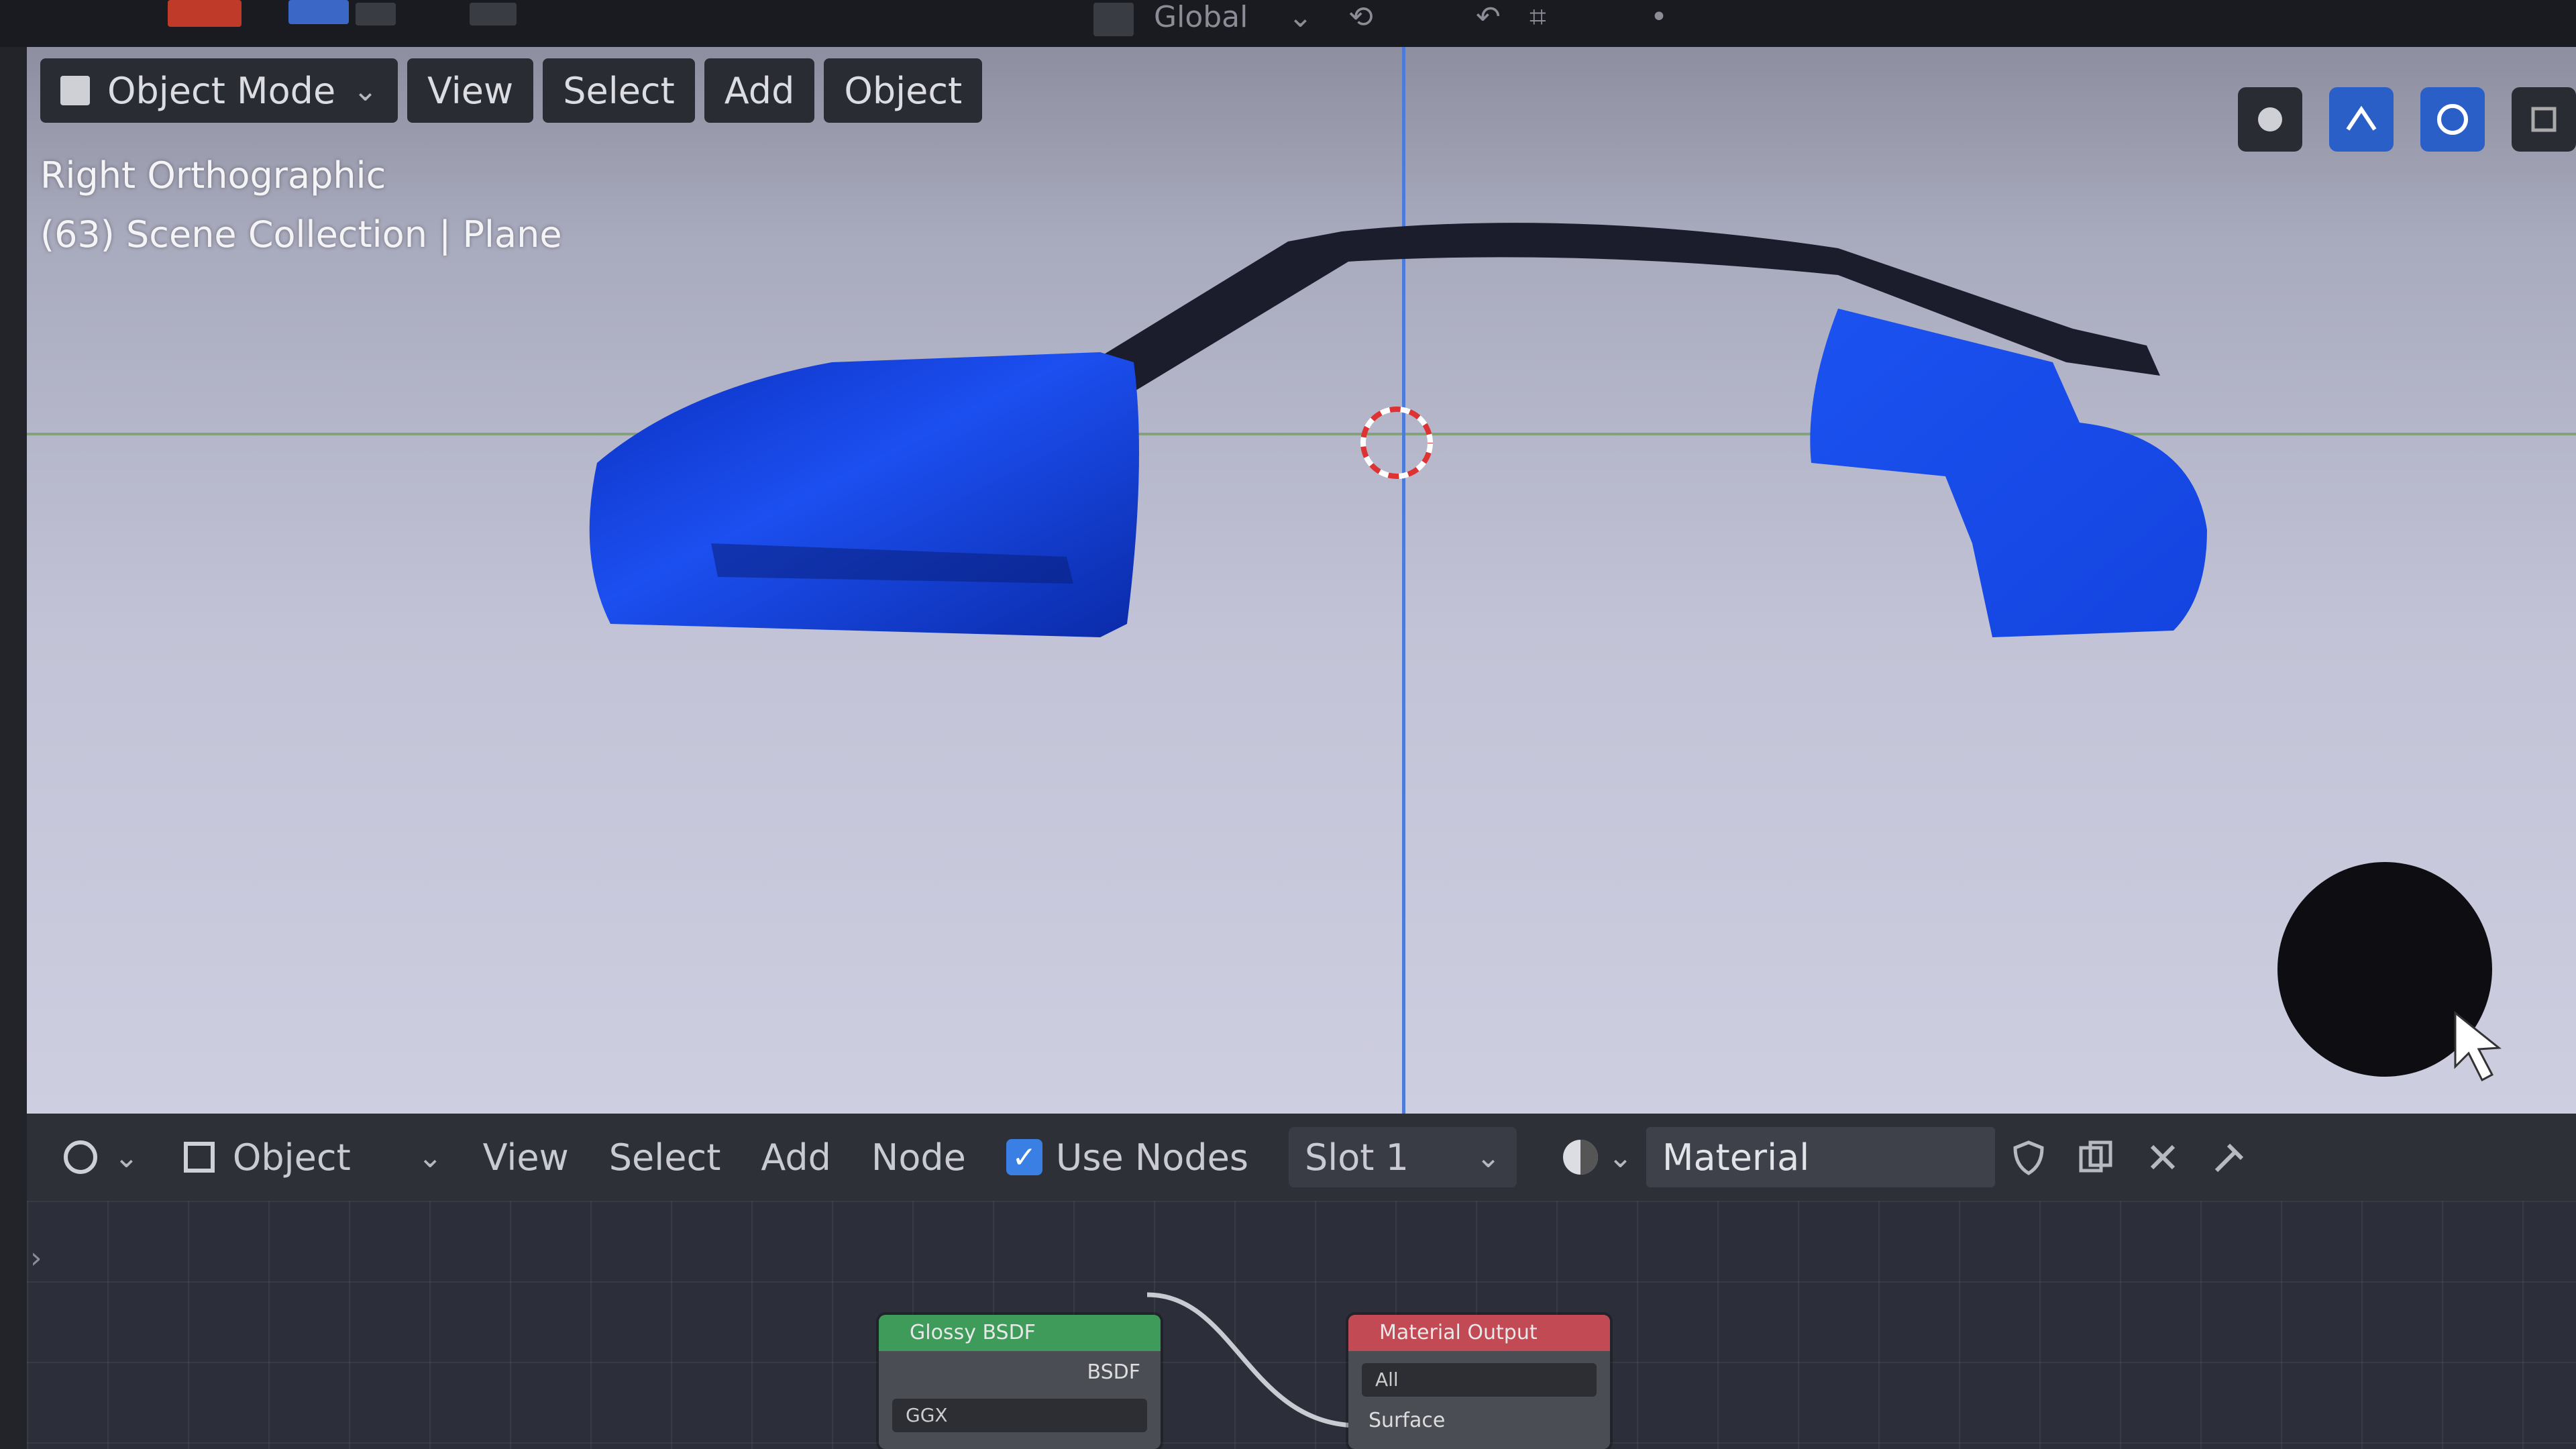 This screenshot has height=1449, width=2576. I want to click on select-extend-icon, so click(376, 14).